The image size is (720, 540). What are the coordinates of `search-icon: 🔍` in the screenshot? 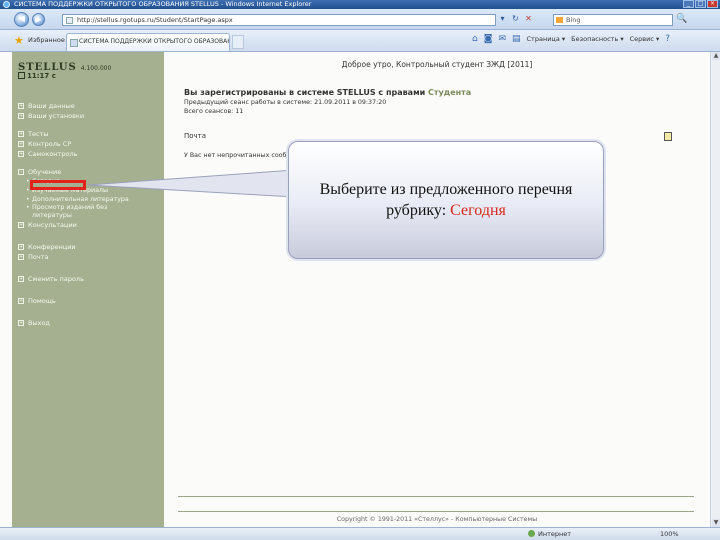 It's located at (682, 19).